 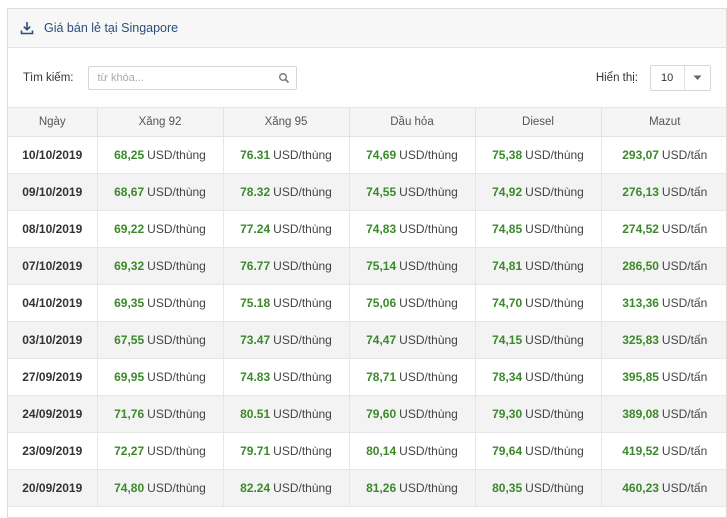 I want to click on date-cell: 03/10/2019, so click(x=53, y=340).